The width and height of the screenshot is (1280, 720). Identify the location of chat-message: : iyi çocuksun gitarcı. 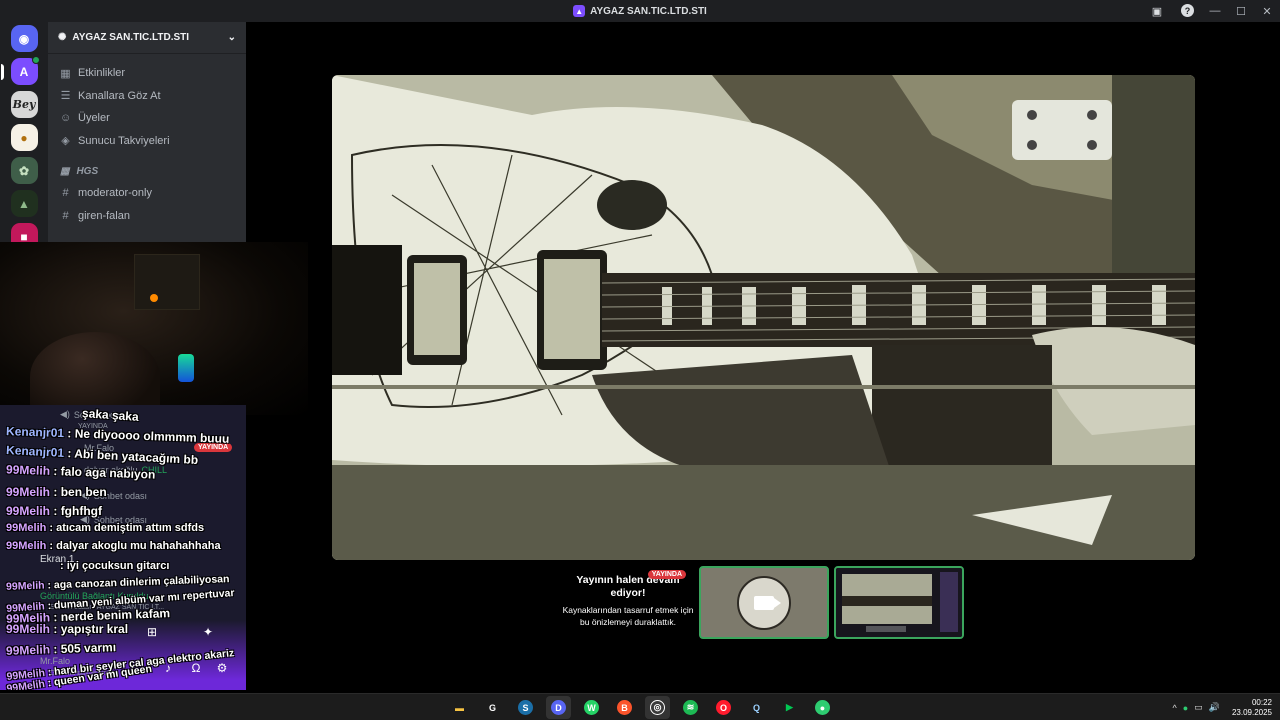
(115, 566).